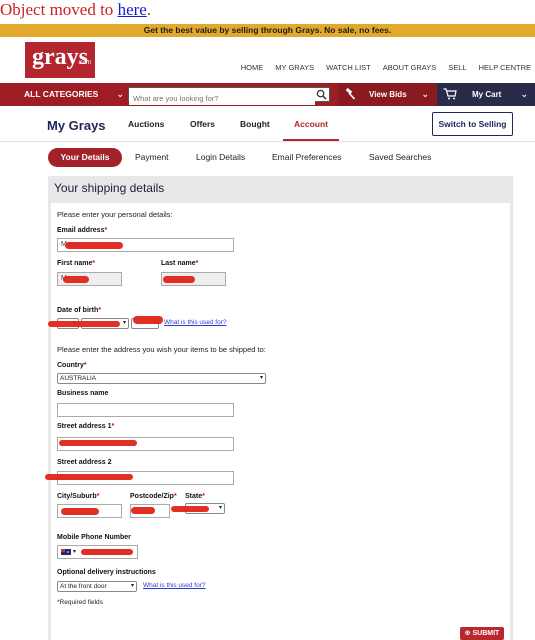  What do you see at coordinates (505, 67) in the screenshot?
I see `top-nav-help: HELP CENTRE` at bounding box center [505, 67].